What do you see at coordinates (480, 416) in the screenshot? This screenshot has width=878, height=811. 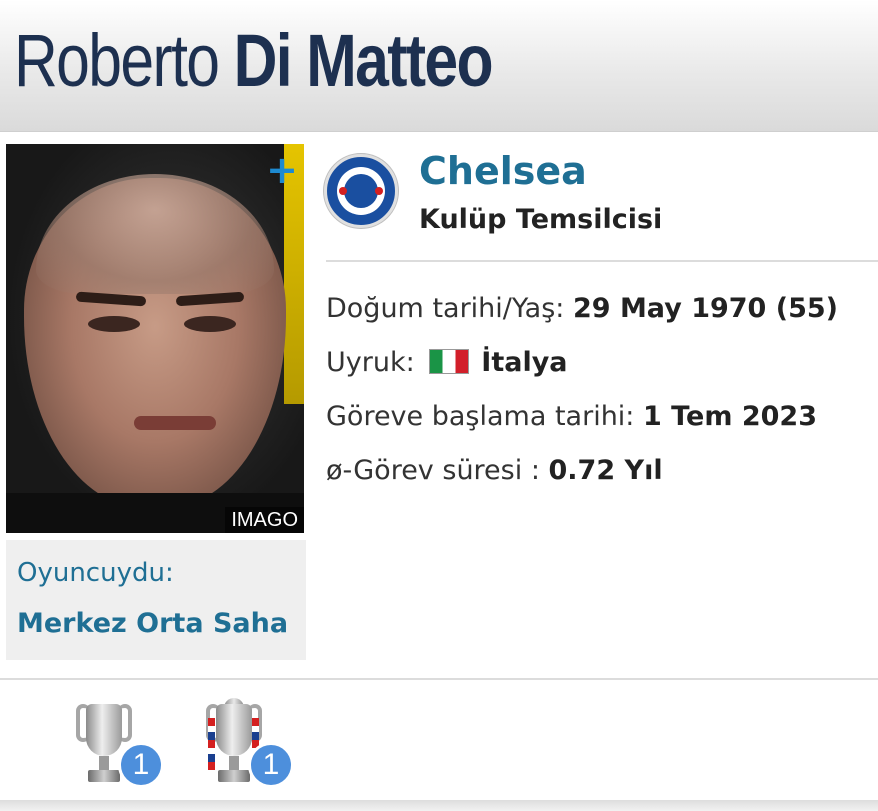 I see `start-date-label: Göreve başlama tarihi:` at bounding box center [480, 416].